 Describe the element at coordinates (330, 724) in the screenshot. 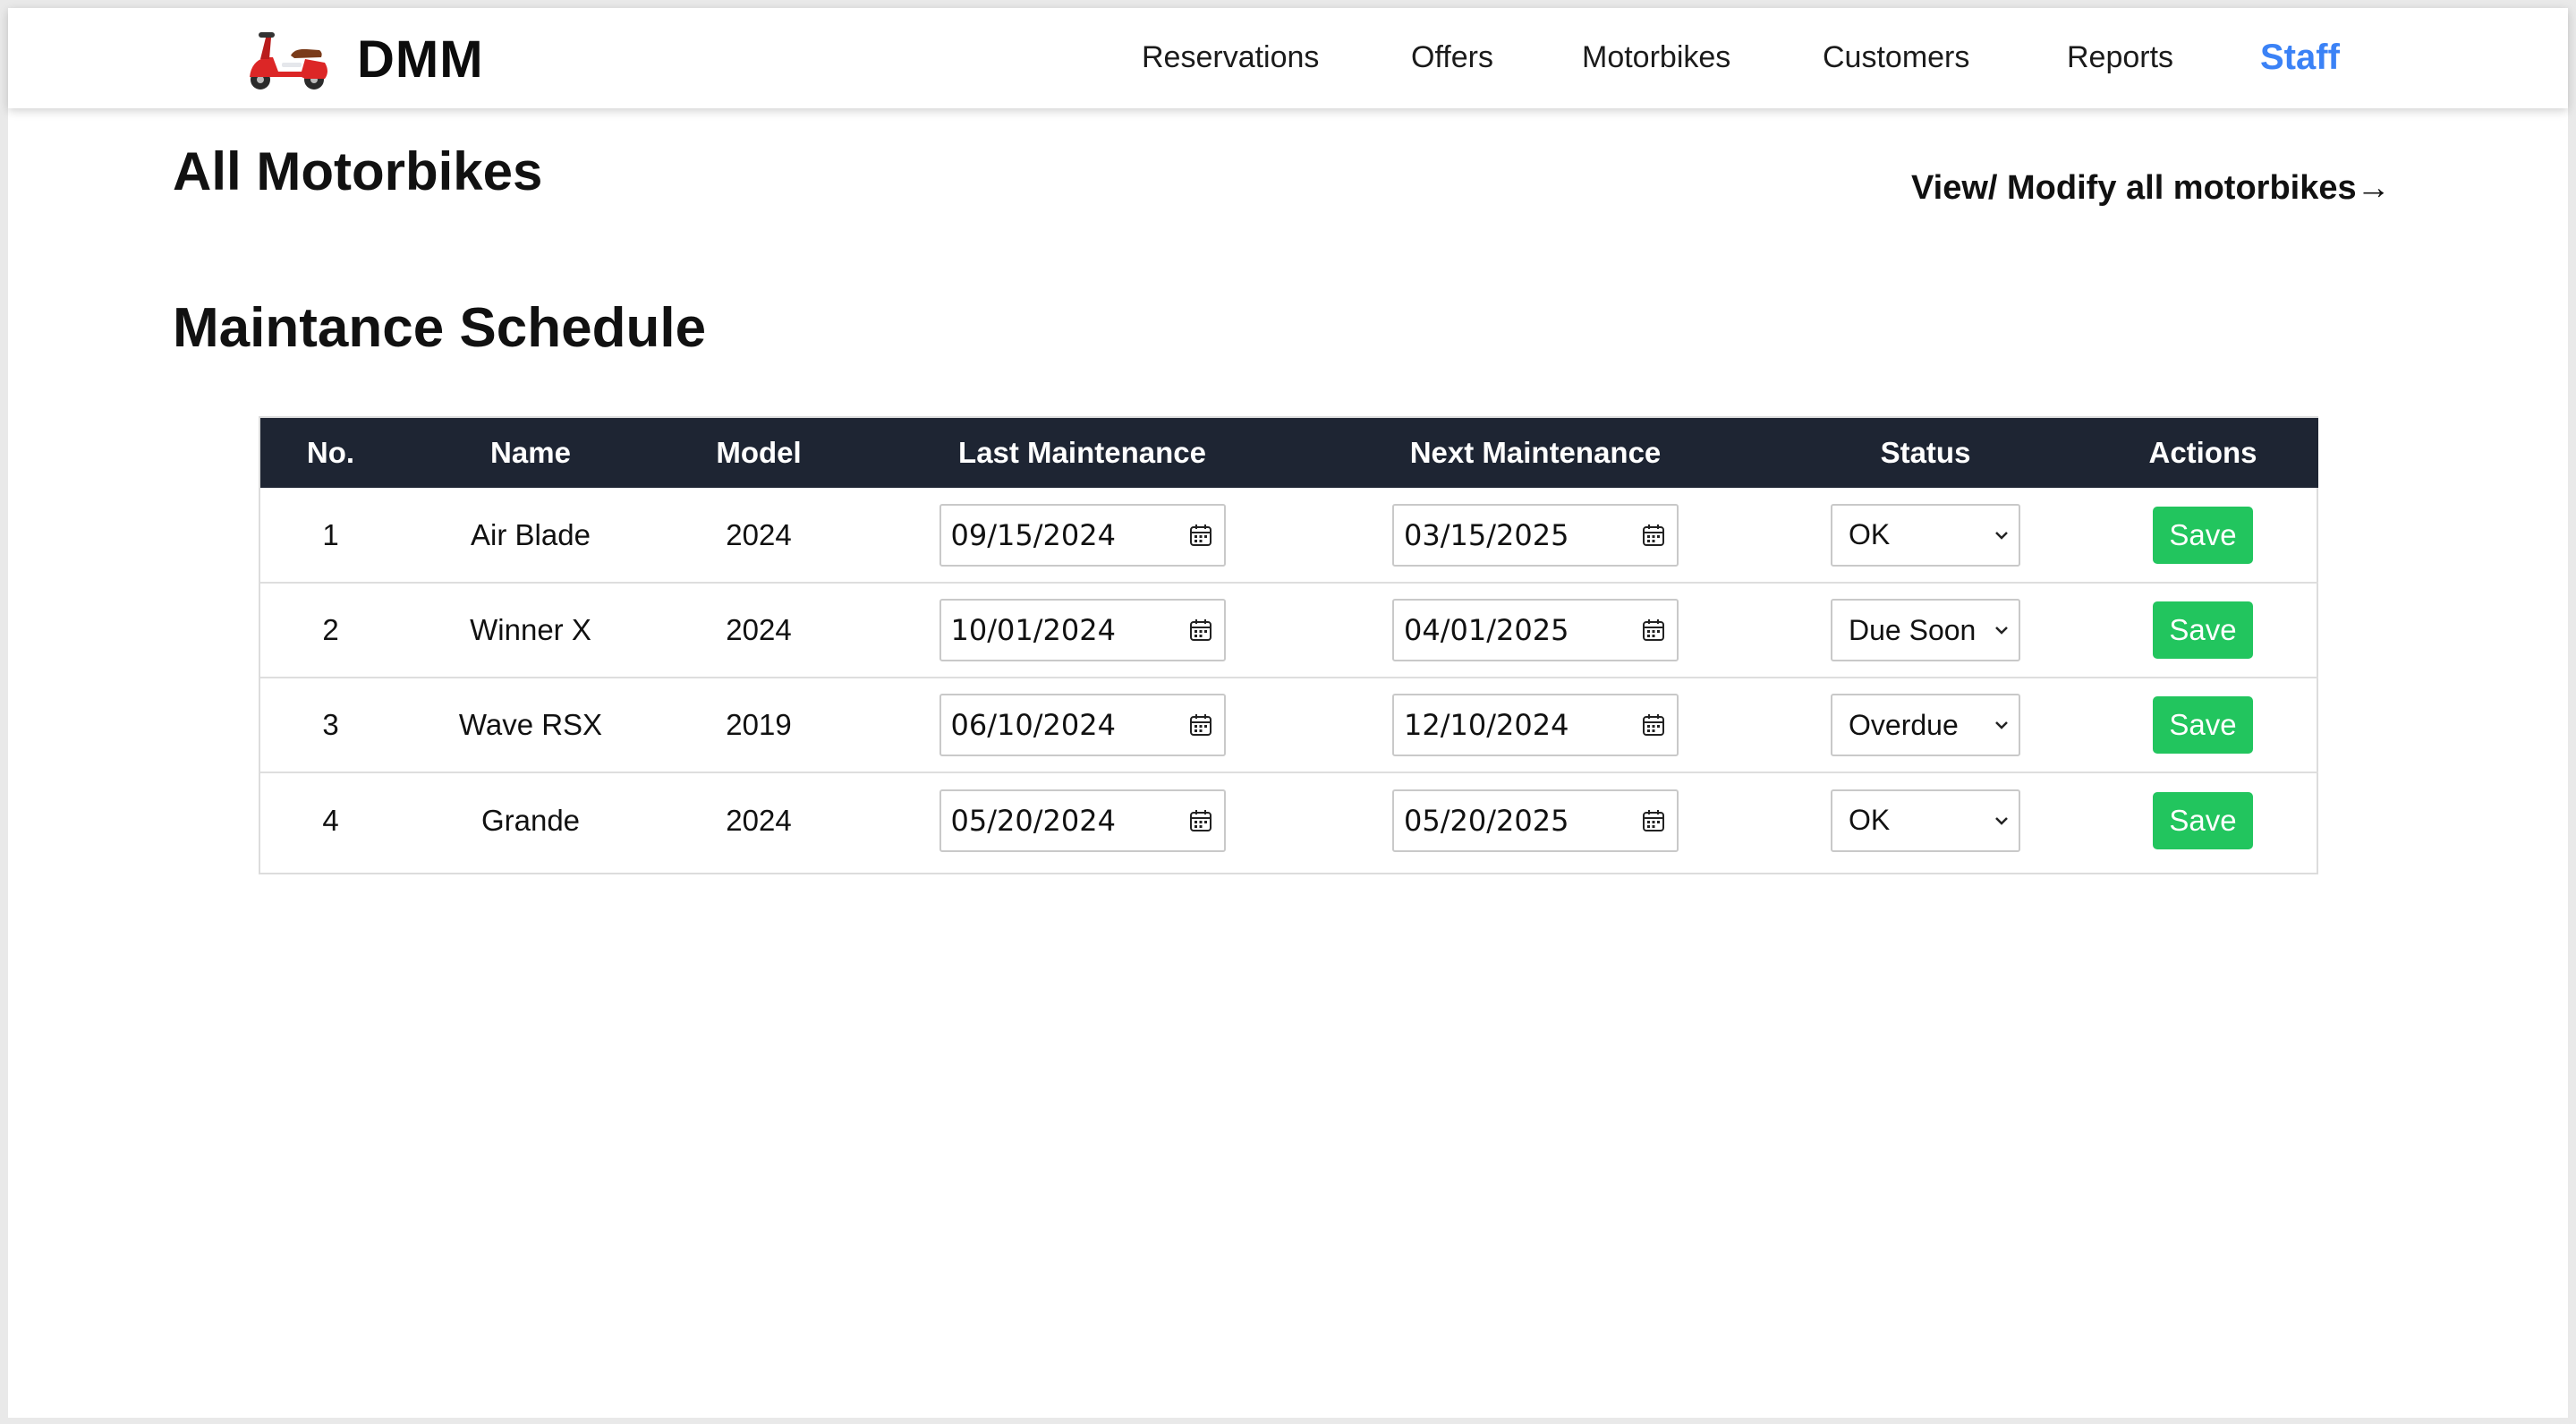

I see `cell-no: 3` at that location.